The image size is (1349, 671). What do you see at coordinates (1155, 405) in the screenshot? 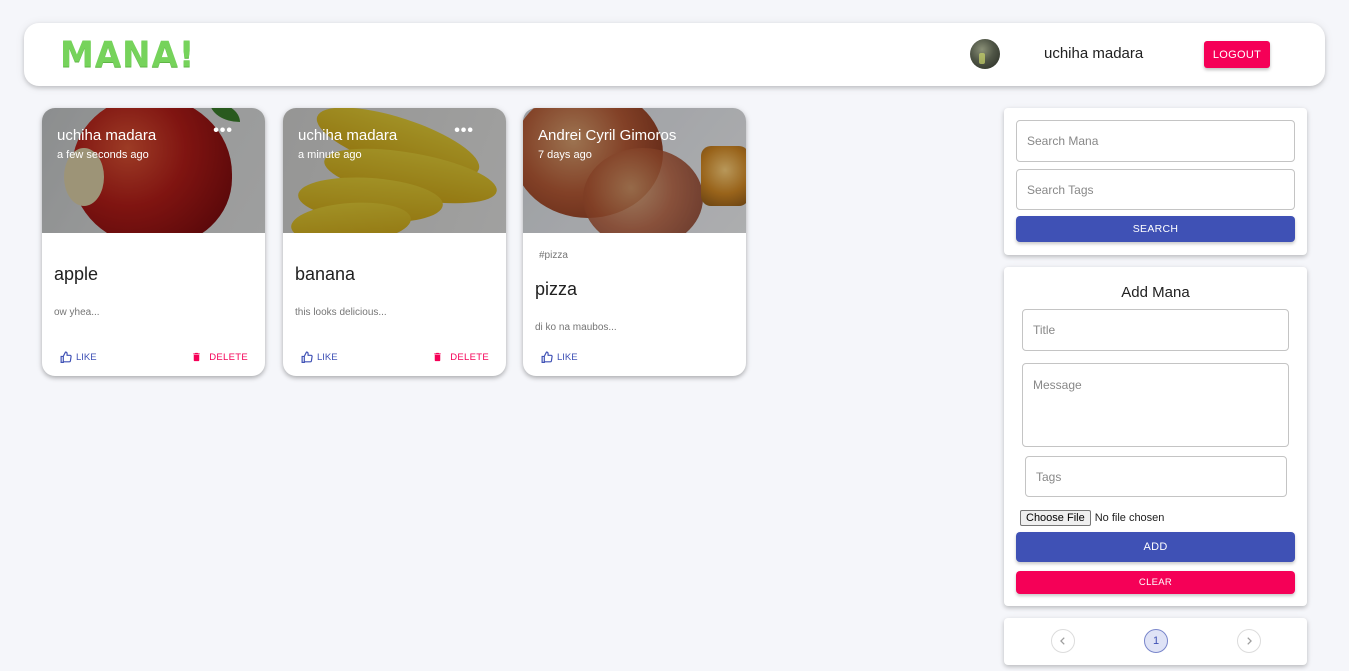
I see `message-input` at bounding box center [1155, 405].